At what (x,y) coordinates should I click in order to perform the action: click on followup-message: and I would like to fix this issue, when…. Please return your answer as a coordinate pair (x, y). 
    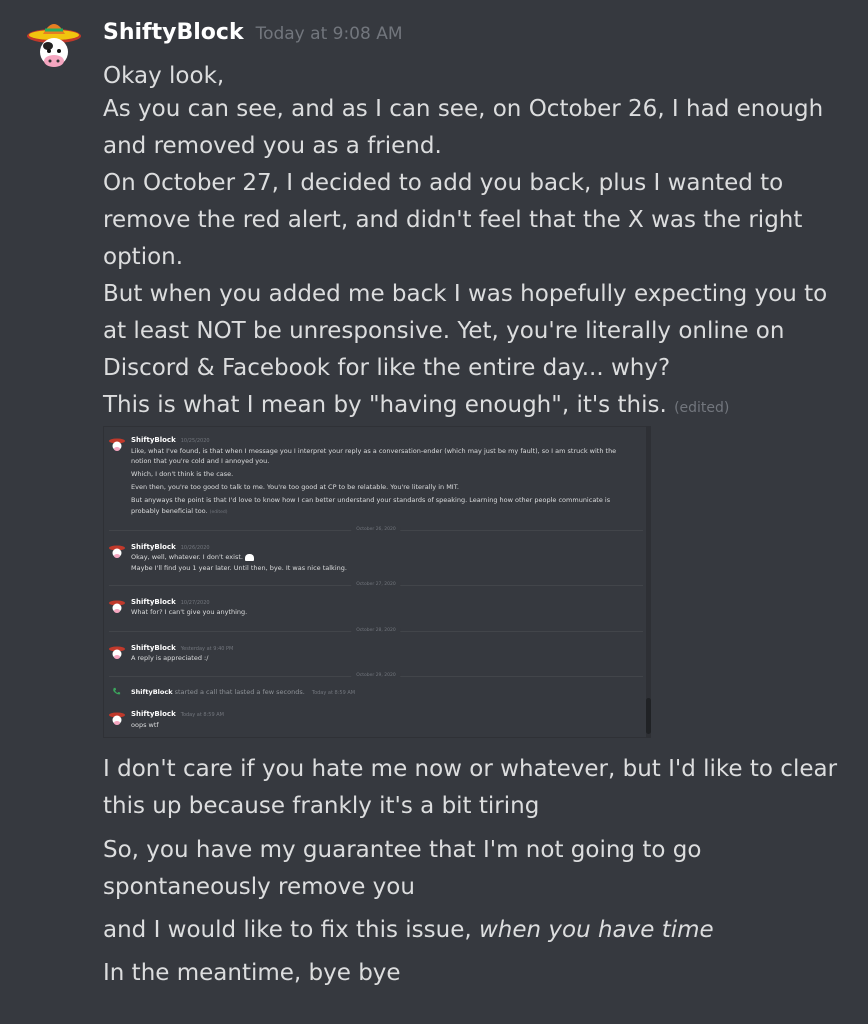
    Looking at the image, I should click on (408, 930).